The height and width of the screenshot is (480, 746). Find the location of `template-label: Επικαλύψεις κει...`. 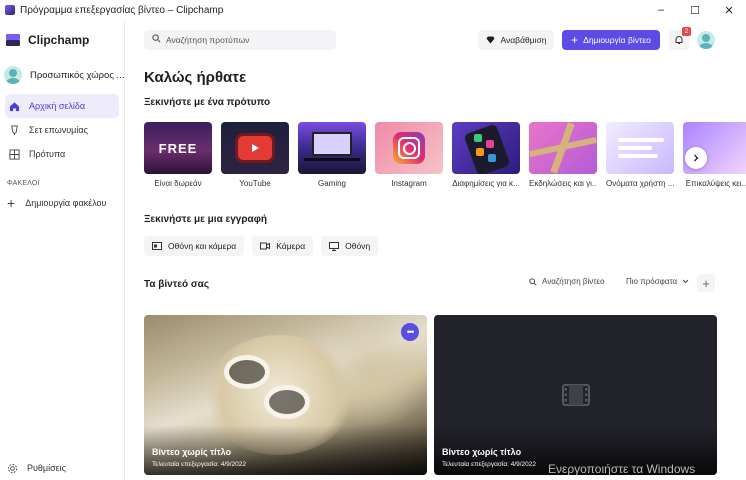

template-label: Επικαλύψεις κει... is located at coordinates (715, 183).